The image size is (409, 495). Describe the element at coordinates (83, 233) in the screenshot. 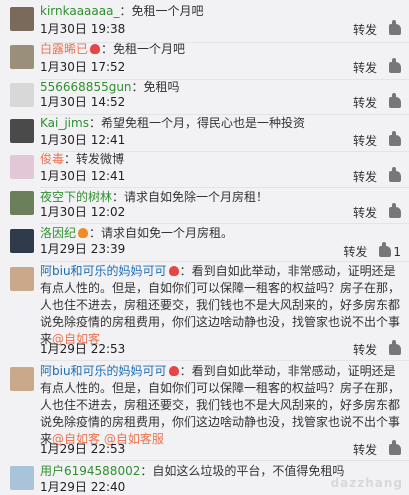

I see `fire-badge-icon` at that location.